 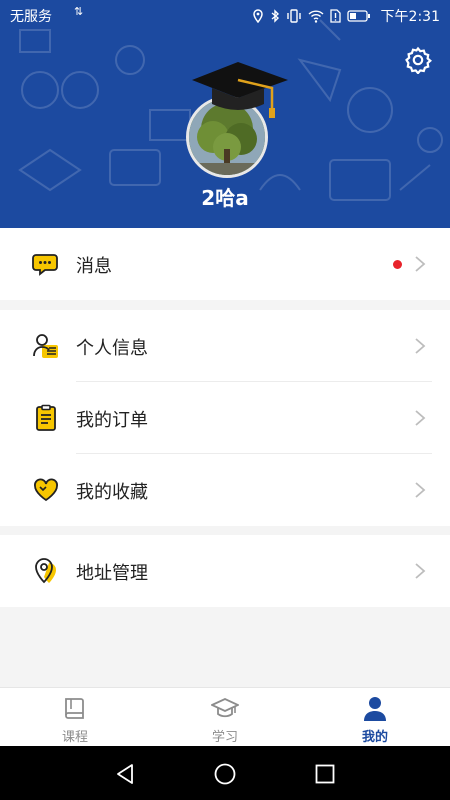 I want to click on tab-courses: 课程, so click(x=75, y=717).